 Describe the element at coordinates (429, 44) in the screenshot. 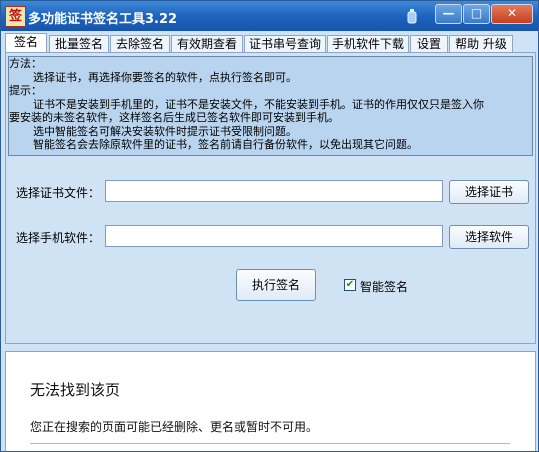

I see `tab-settings: 设置` at that location.